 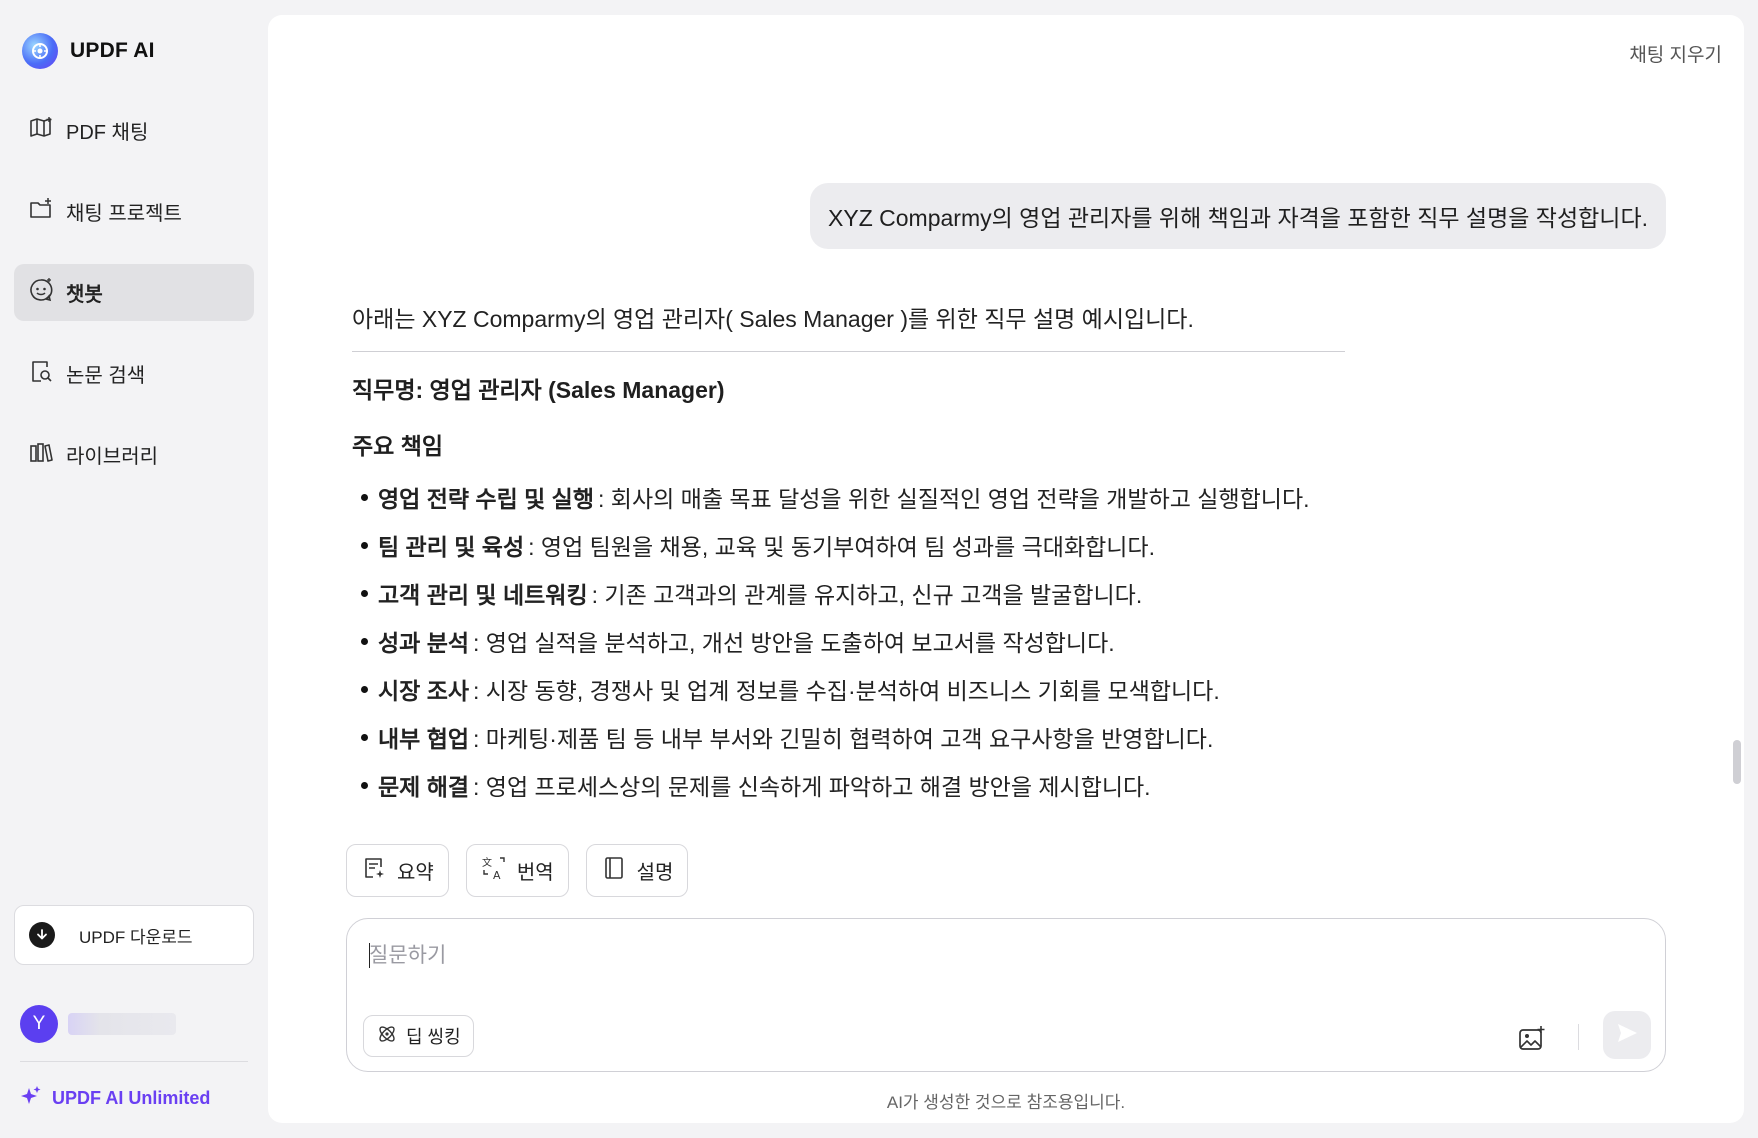 What do you see at coordinates (134, 292) in the screenshot?
I see `sidebar-item-chatbot: 챗봇` at bounding box center [134, 292].